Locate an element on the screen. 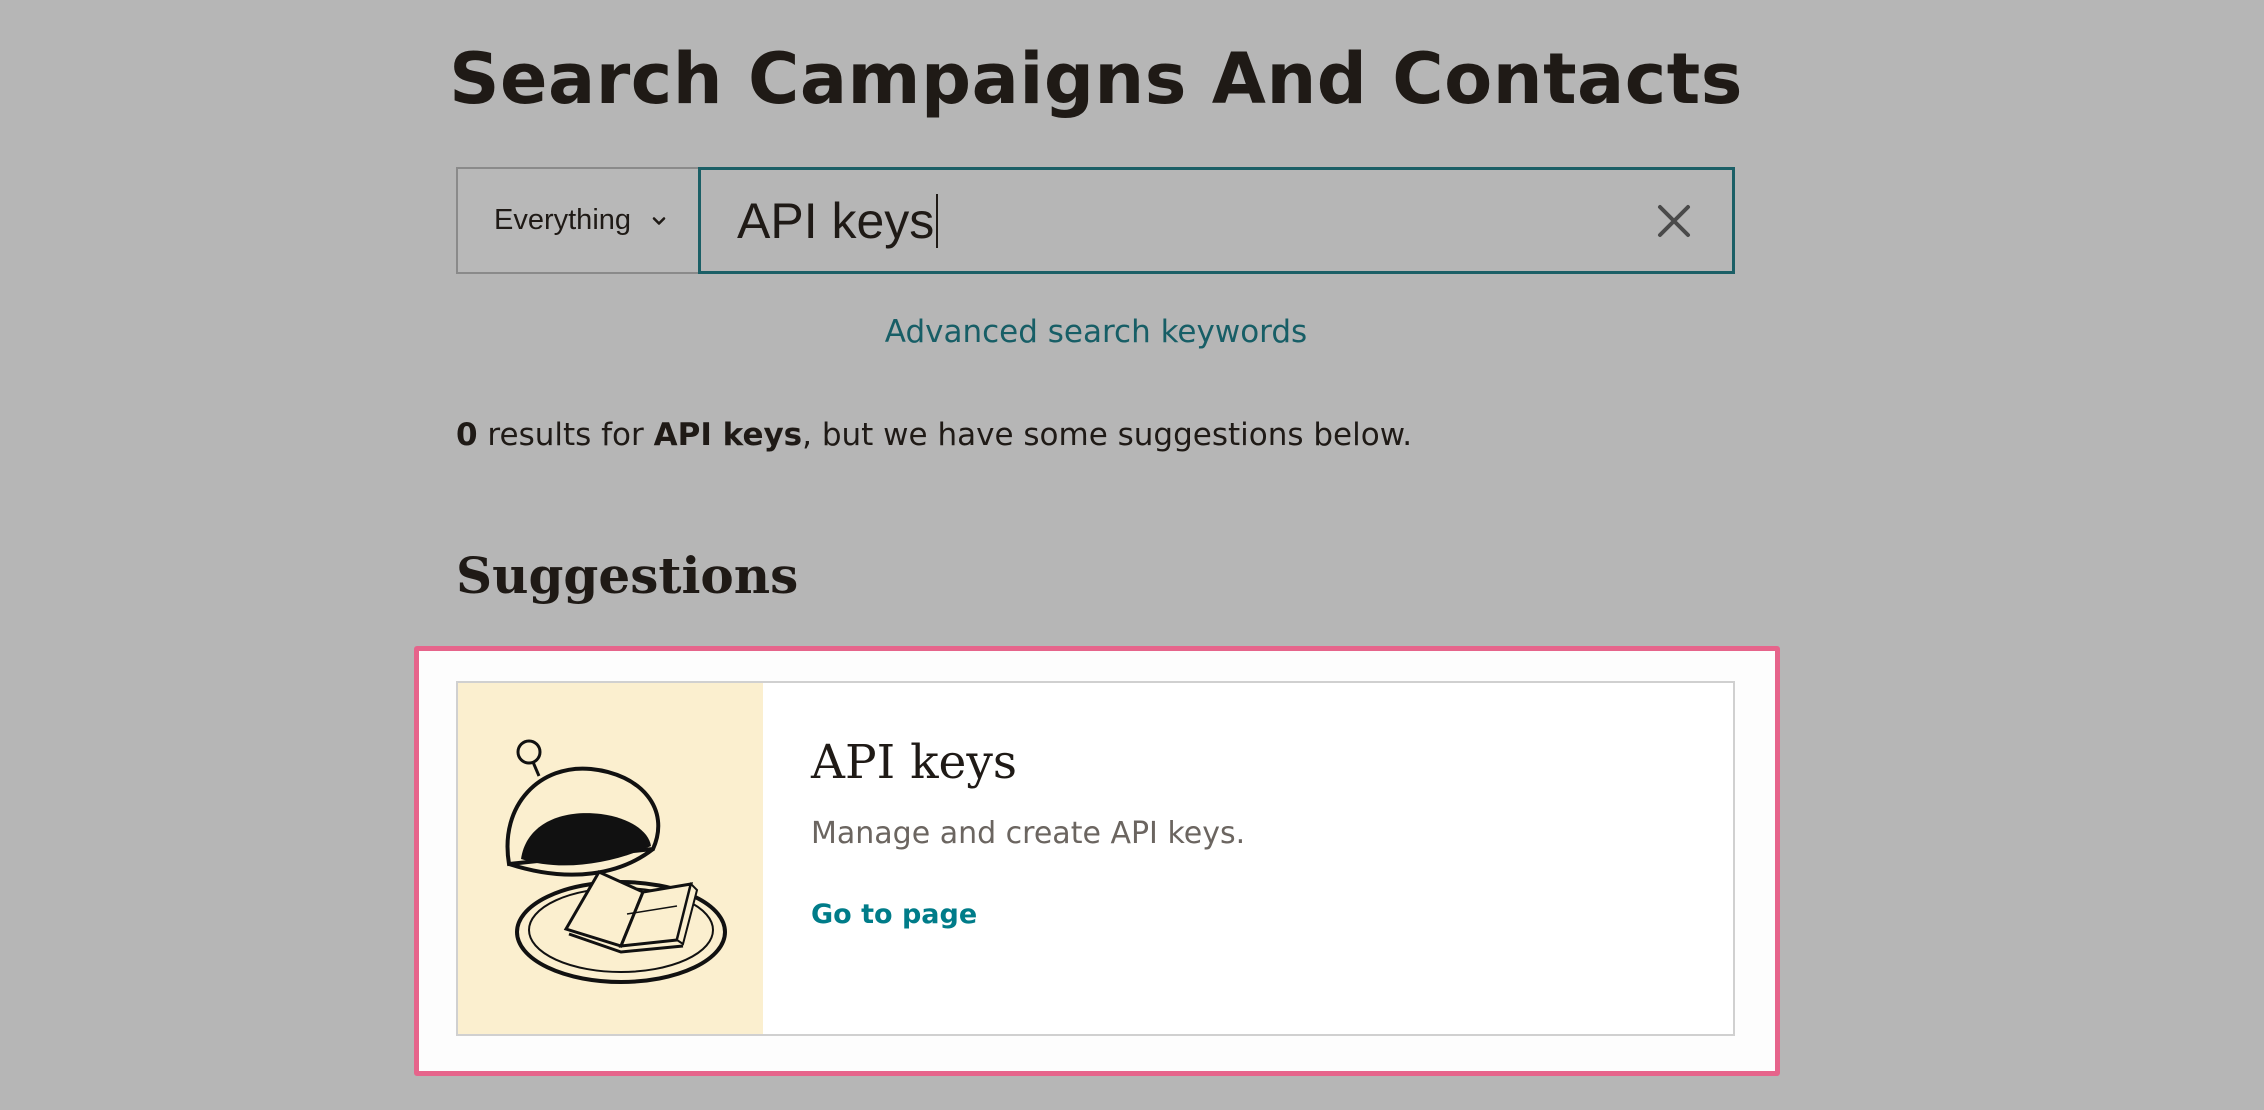 This screenshot has height=1110, width=2264. search-bar: Everything API keys is located at coordinates (1095, 220).